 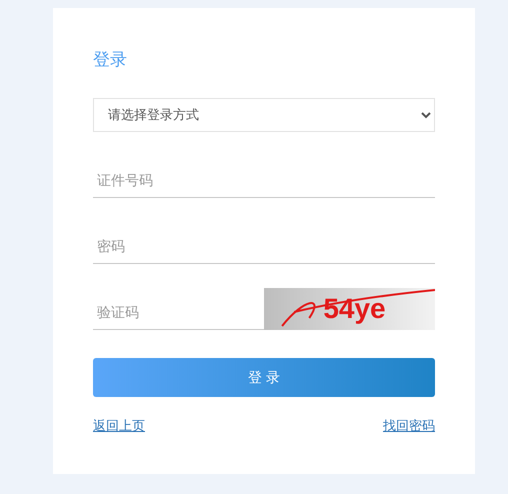 What do you see at coordinates (119, 426) in the screenshot?
I see `back-link: 返回上页` at bounding box center [119, 426].